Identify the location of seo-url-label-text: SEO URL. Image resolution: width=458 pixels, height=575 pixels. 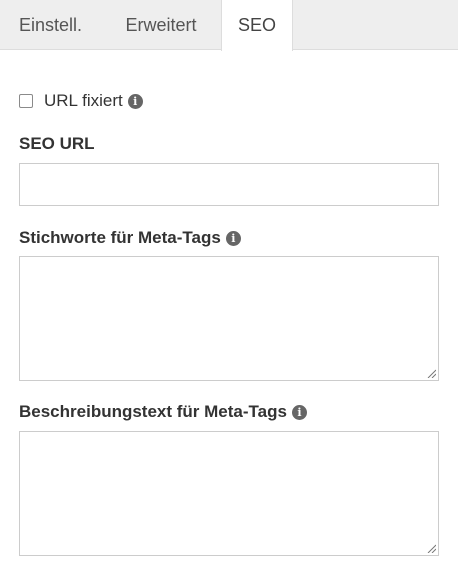
(57, 143).